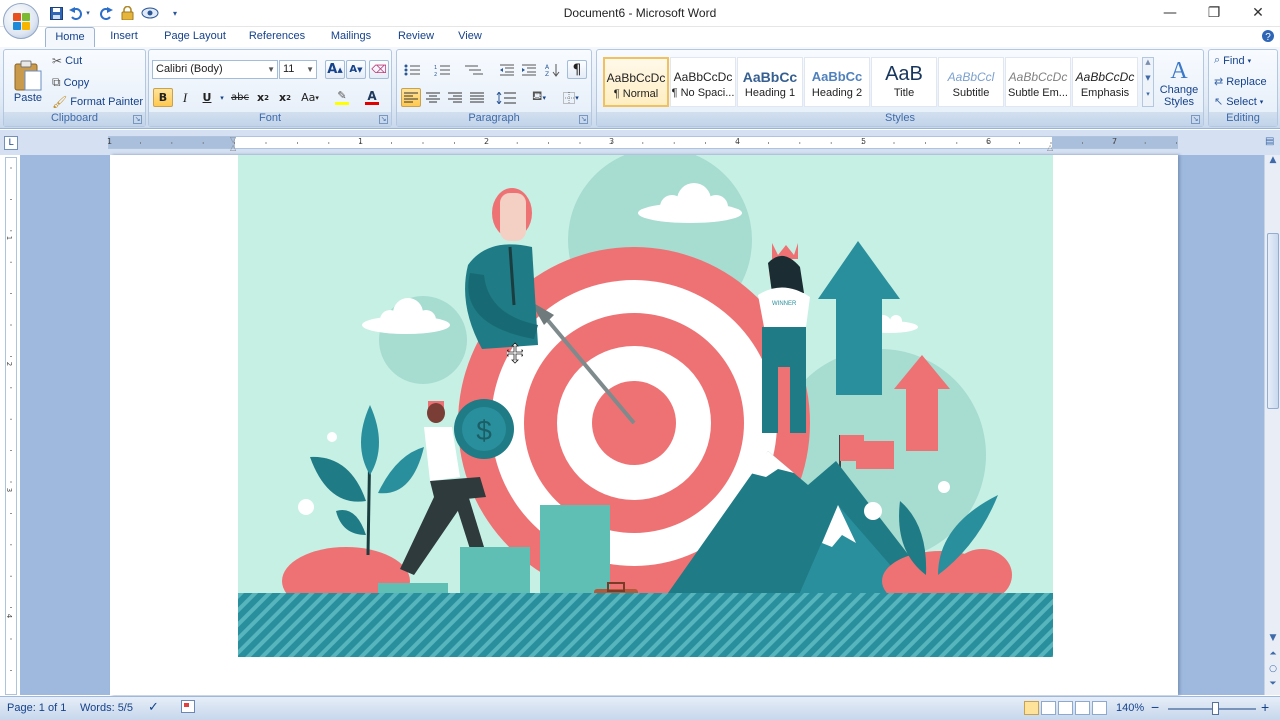  Describe the element at coordinates (188, 708) in the screenshot. I see `macro-record-icon` at that location.